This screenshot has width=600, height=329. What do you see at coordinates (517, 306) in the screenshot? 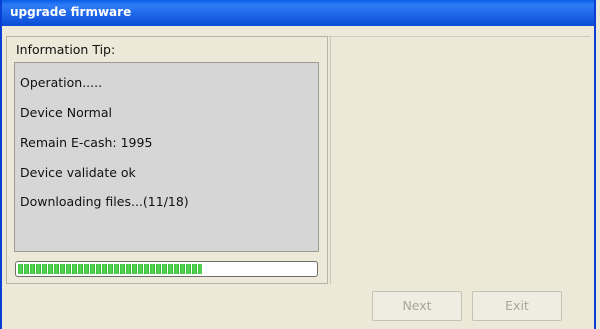
I see `exit-button: Exit` at bounding box center [517, 306].